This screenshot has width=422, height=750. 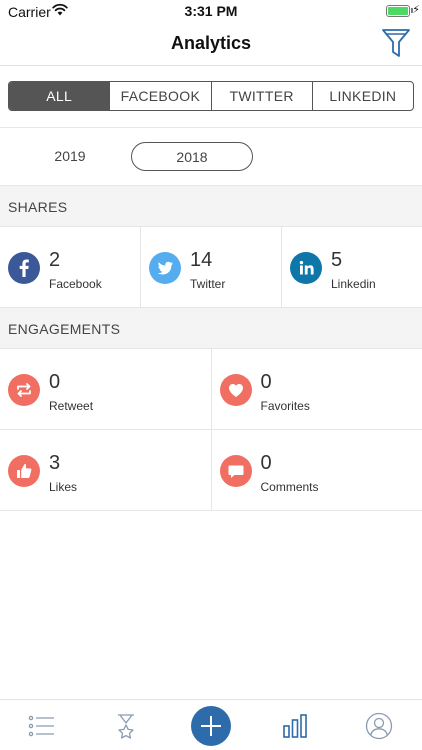 What do you see at coordinates (352, 267) in the screenshot?
I see `share-card-linkedin: 5 Linkedin` at bounding box center [352, 267].